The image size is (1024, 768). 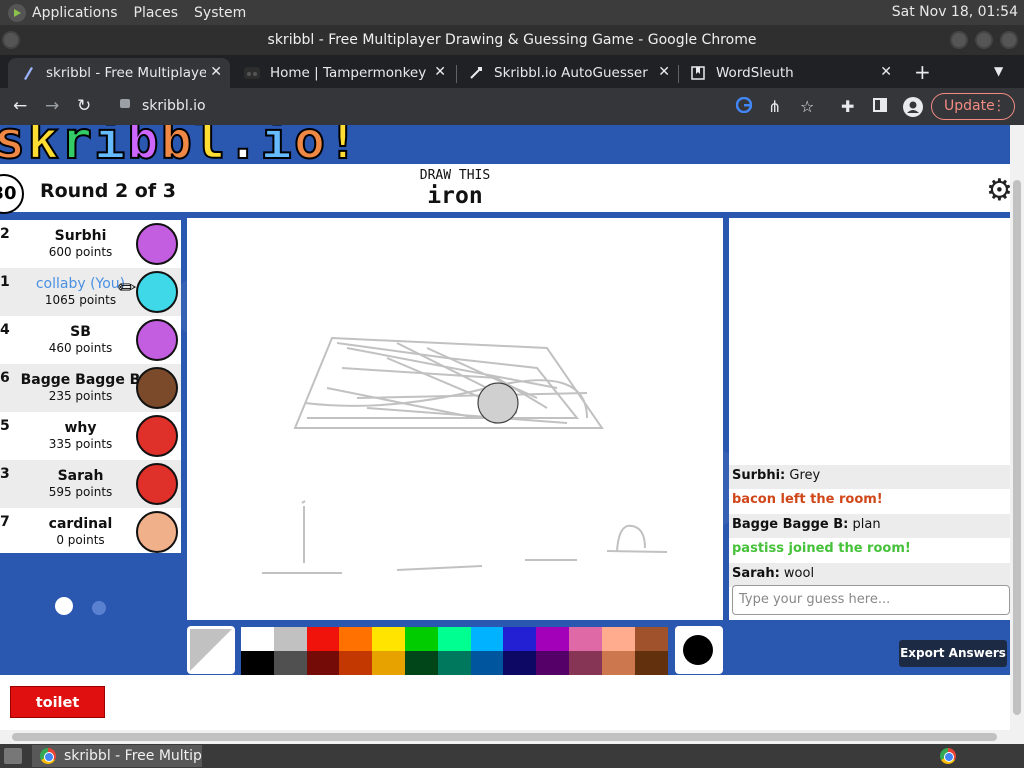 I want to click on show-desktop-icon, so click(x=13, y=756).